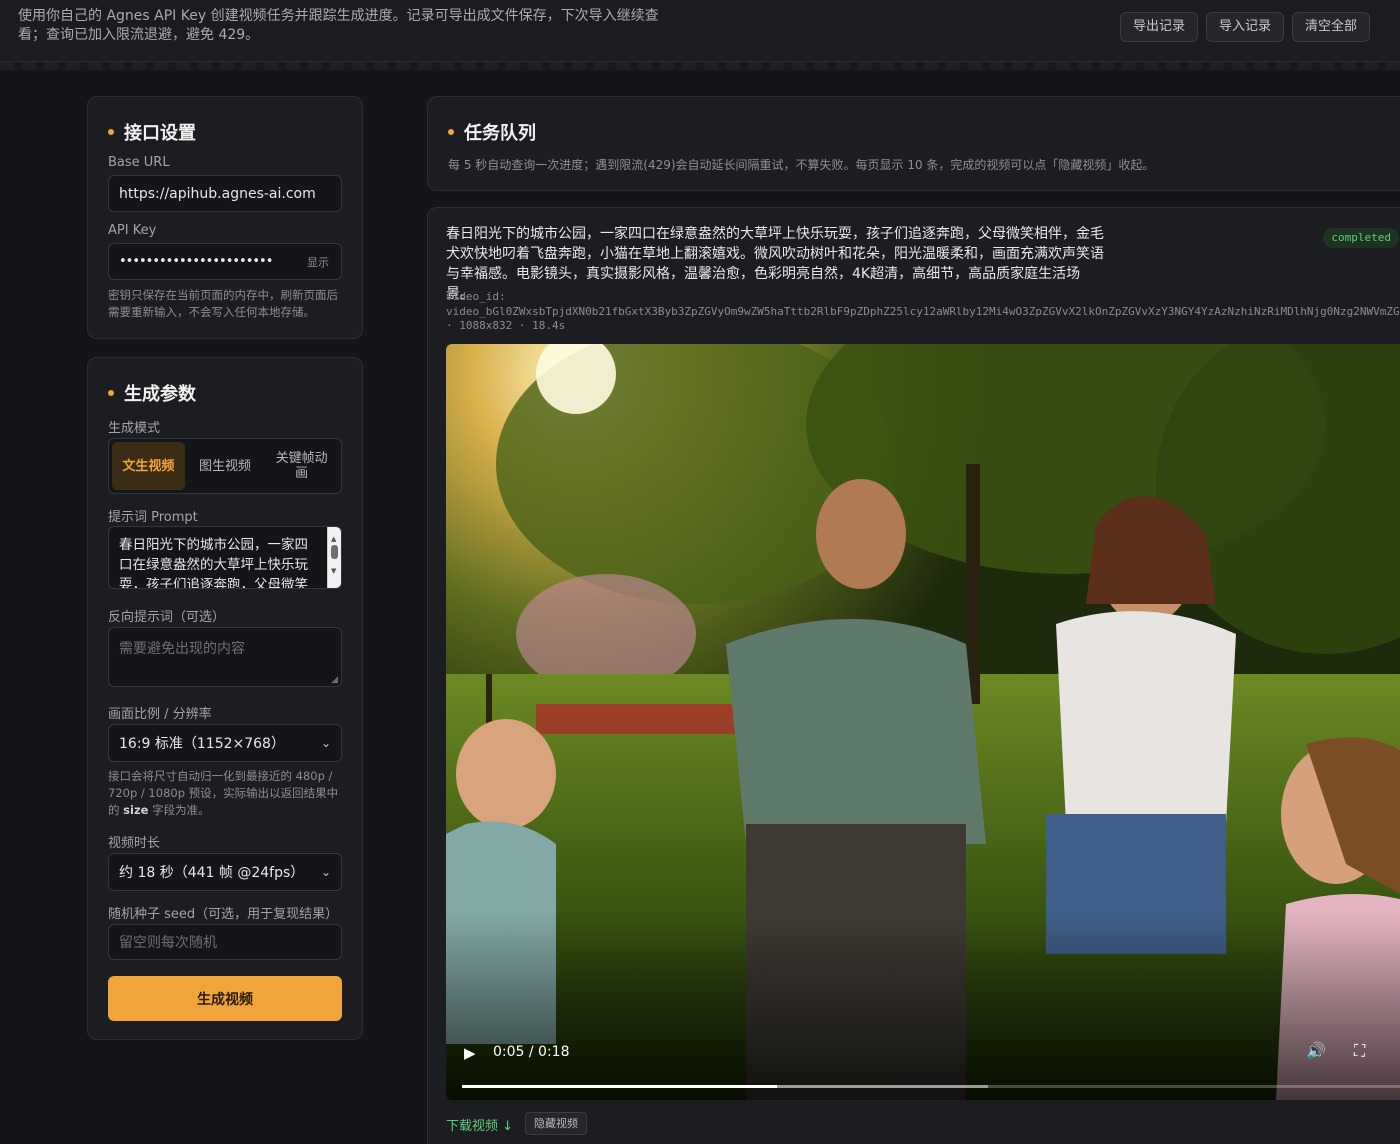 The height and width of the screenshot is (1144, 1400). I want to click on fullscreen-icon: ⛶, so click(1359, 1051).